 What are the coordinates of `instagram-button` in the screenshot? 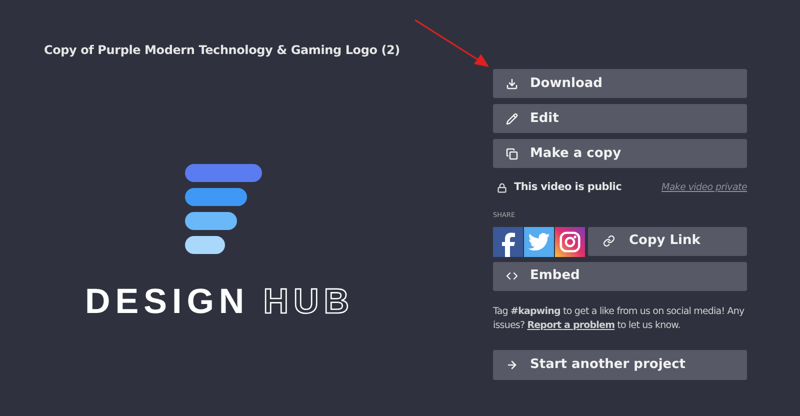 It's located at (570, 241).